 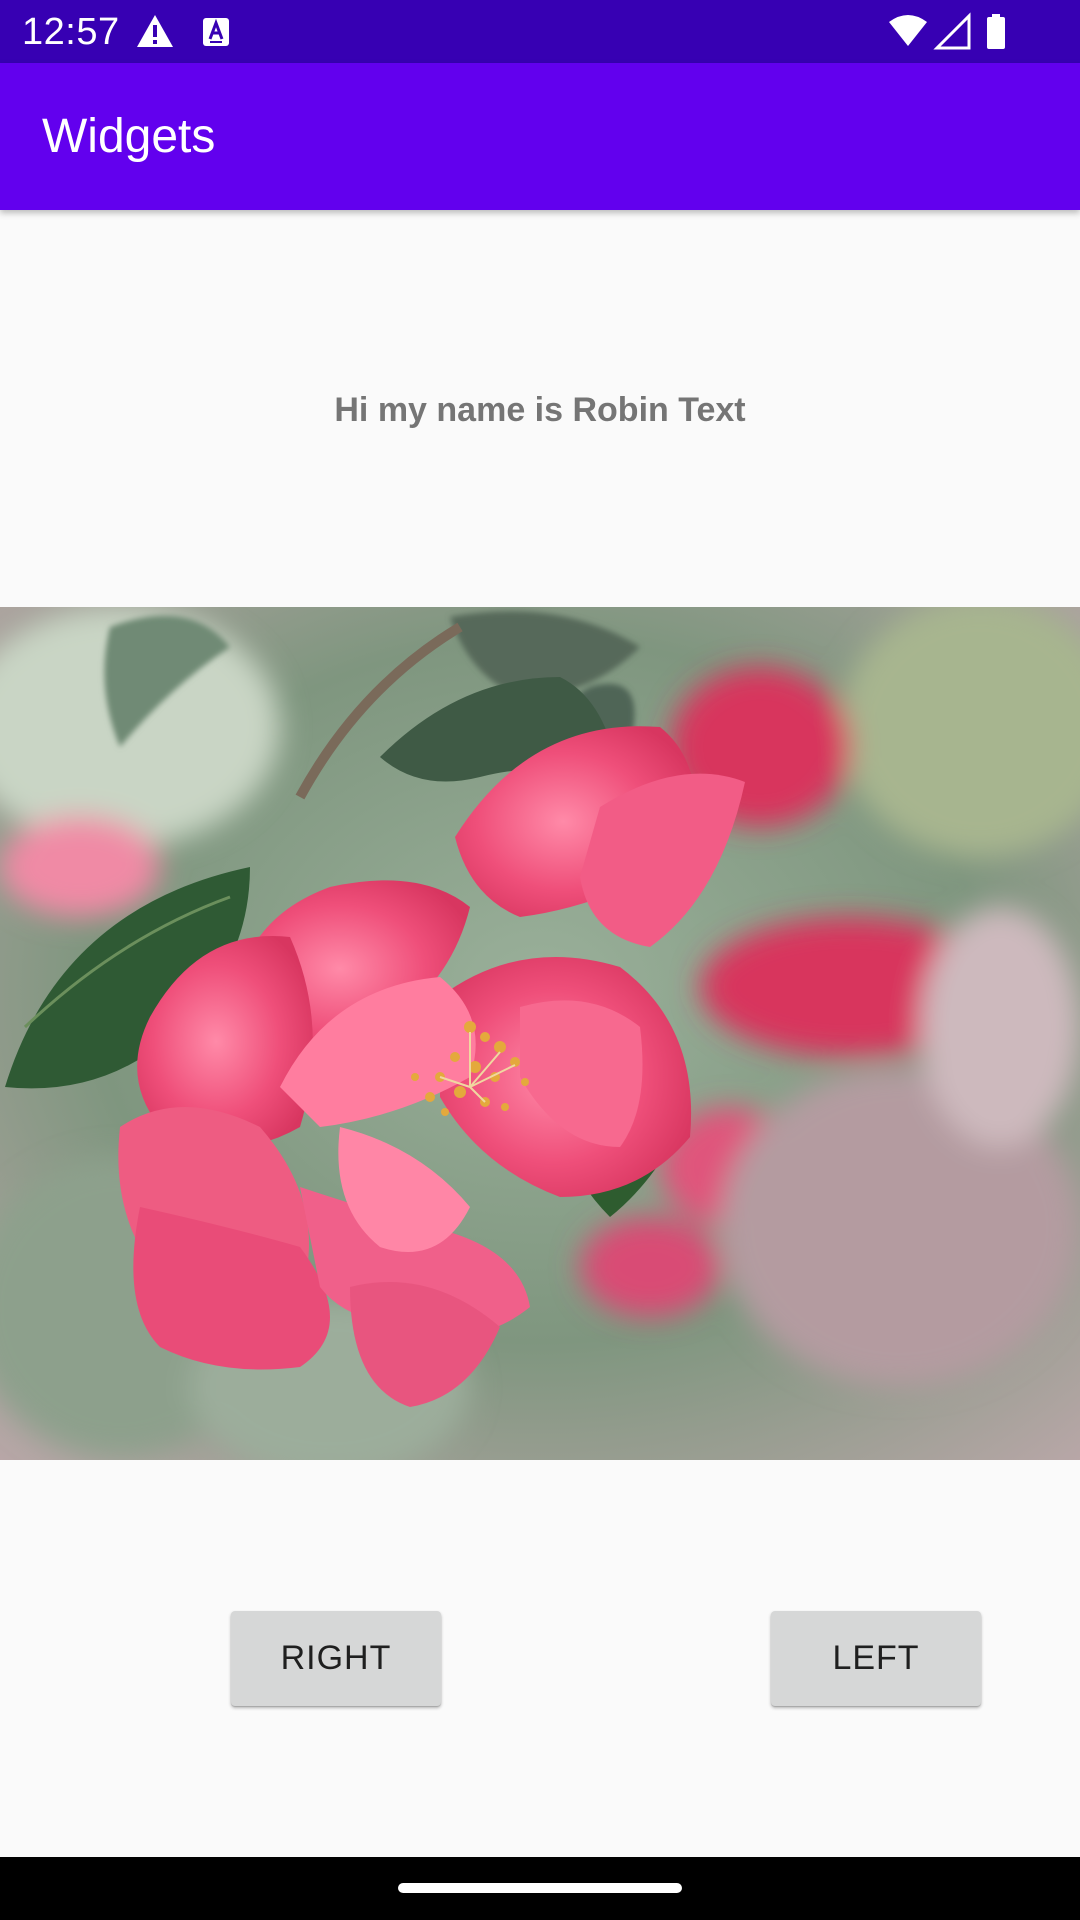 What do you see at coordinates (540, 410) in the screenshot?
I see `greeting-text: Hi my name is Robin Text` at bounding box center [540, 410].